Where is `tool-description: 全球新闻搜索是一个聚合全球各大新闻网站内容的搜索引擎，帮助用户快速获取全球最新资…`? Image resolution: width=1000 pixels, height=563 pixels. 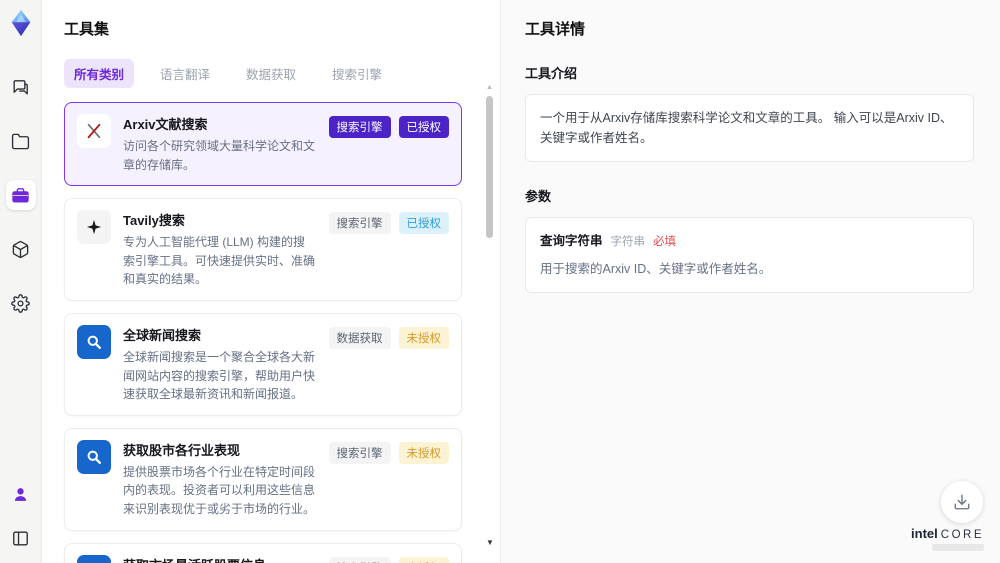 tool-description: 全球新闻搜索是一个聚合全球各大新闻网站内容的搜索引擎，帮助用户快速获取全球最新资… is located at coordinates (219, 375).